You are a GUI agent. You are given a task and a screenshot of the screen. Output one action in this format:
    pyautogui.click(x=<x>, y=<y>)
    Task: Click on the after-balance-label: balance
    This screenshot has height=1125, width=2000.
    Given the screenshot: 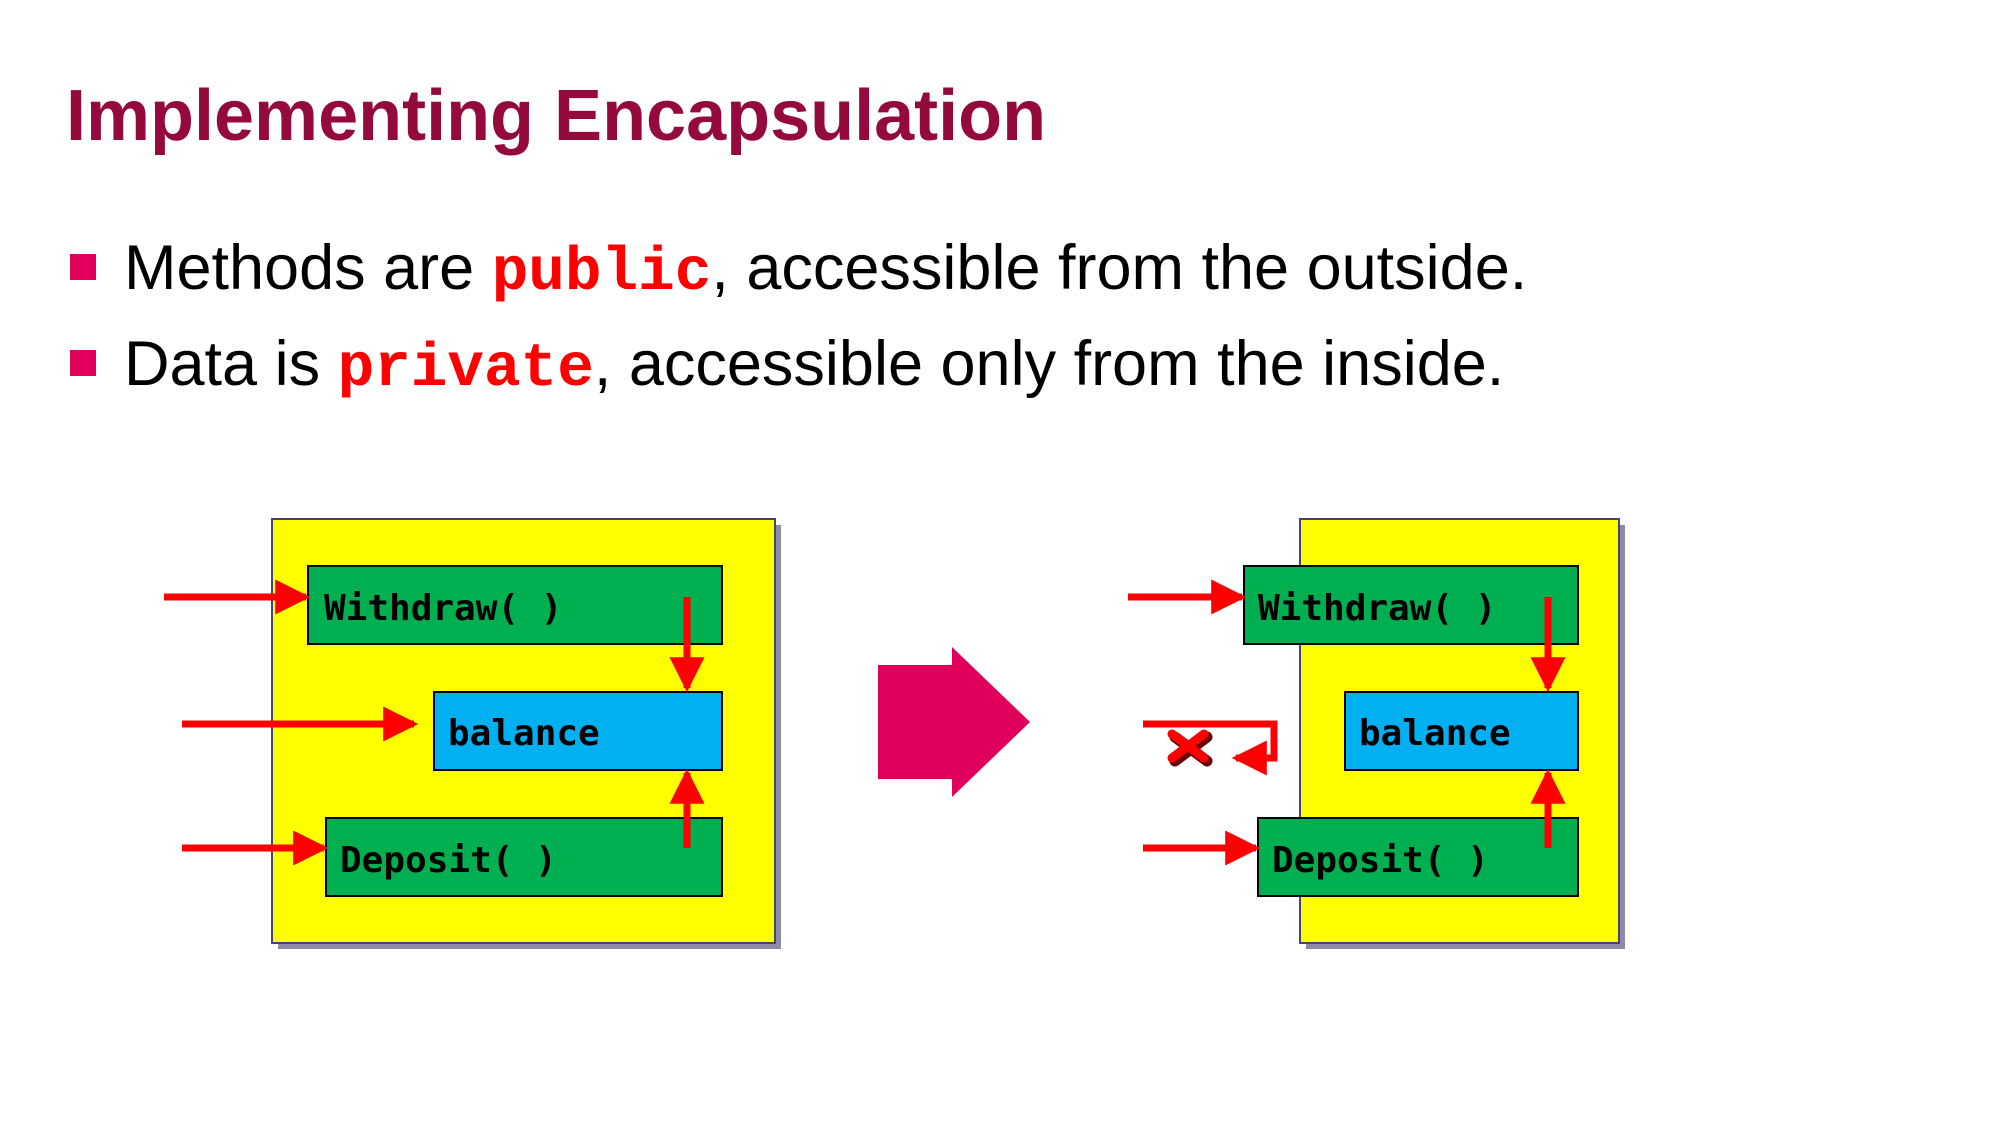 What is the action you would take?
    pyautogui.click(x=1435, y=733)
    